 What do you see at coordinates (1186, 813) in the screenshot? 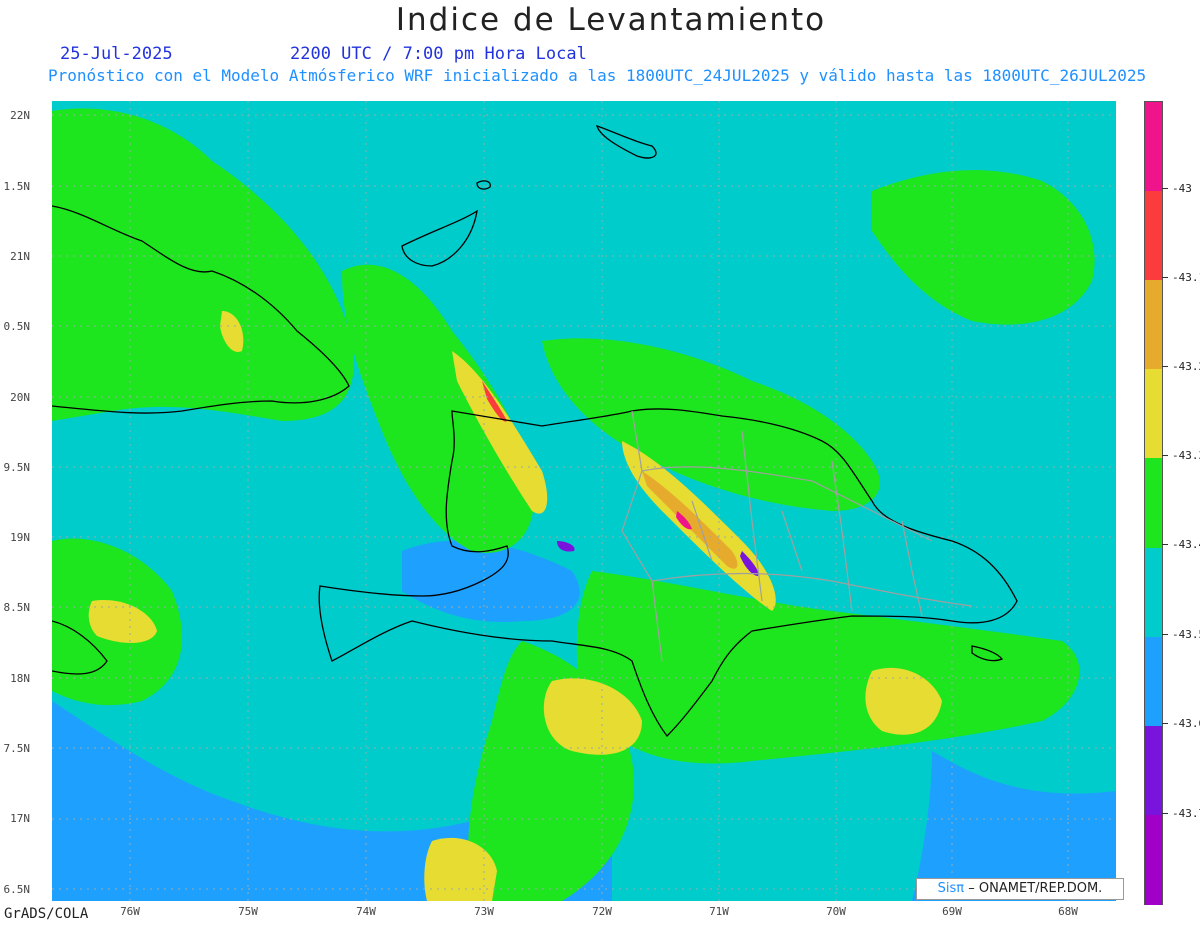
I see `colorbar-label: -43.7` at bounding box center [1186, 813].